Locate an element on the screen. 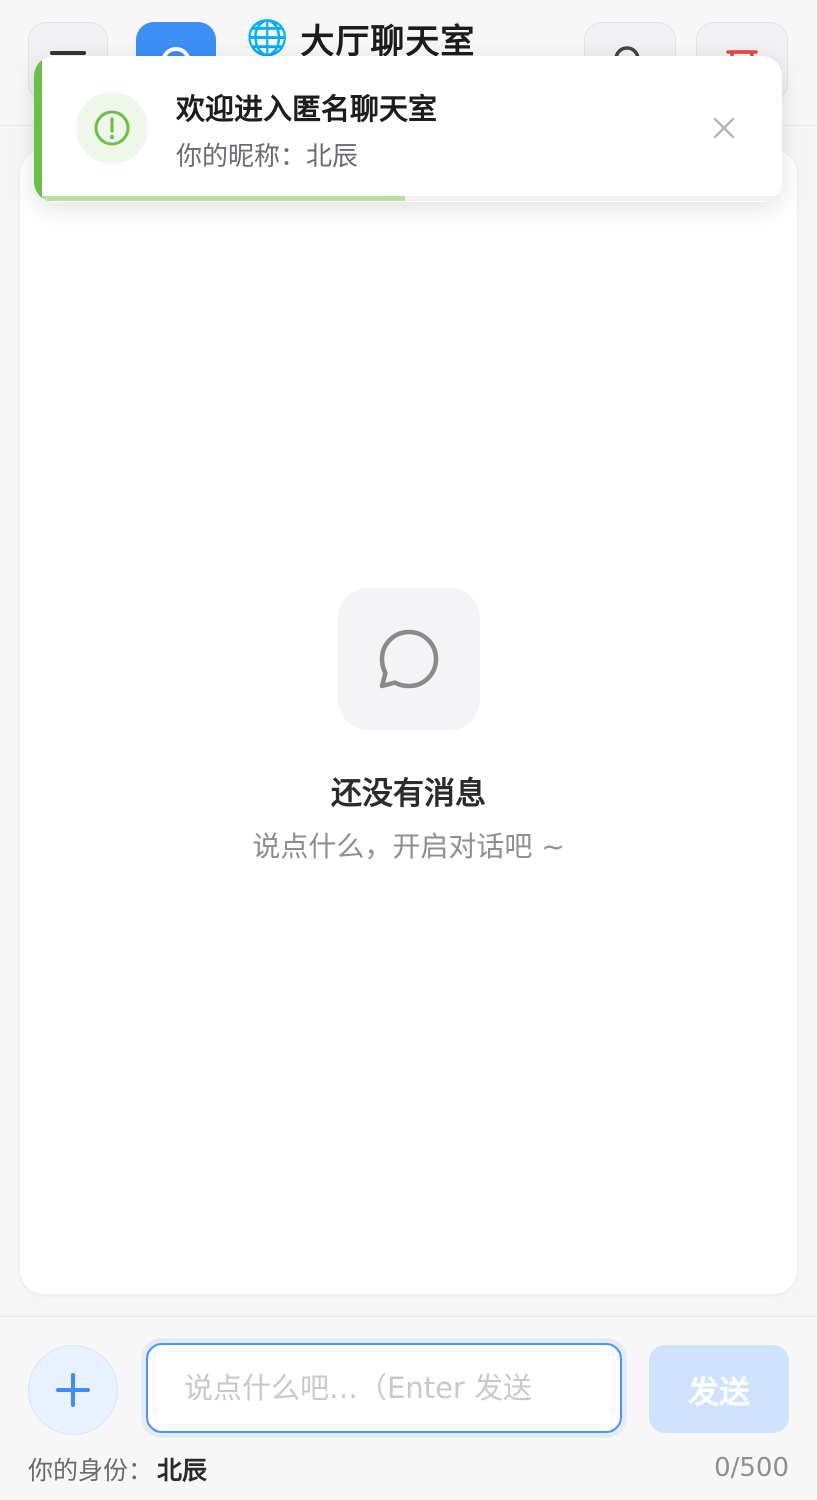 Image resolution: width=817 pixels, height=1500 pixels. welcome-toast: 欢迎进入匿名聊天室 你的昵称：北辰 is located at coordinates (408, 129).